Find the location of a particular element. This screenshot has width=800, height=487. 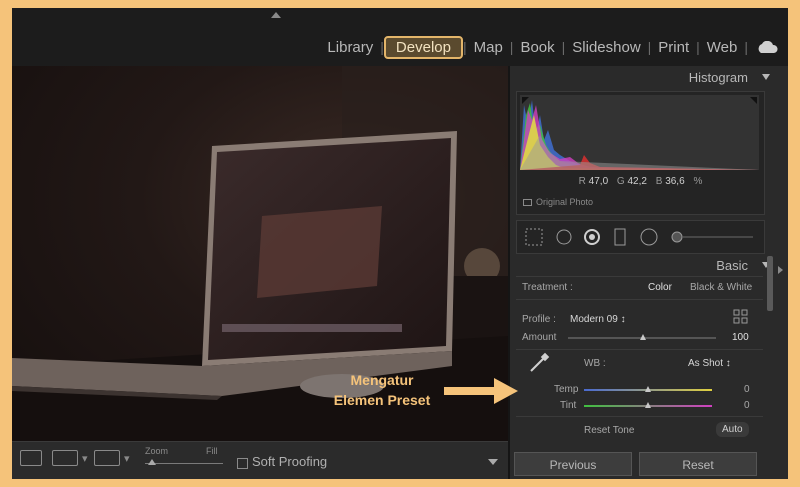

zoom-slider-thumb is located at coordinates (152, 462).